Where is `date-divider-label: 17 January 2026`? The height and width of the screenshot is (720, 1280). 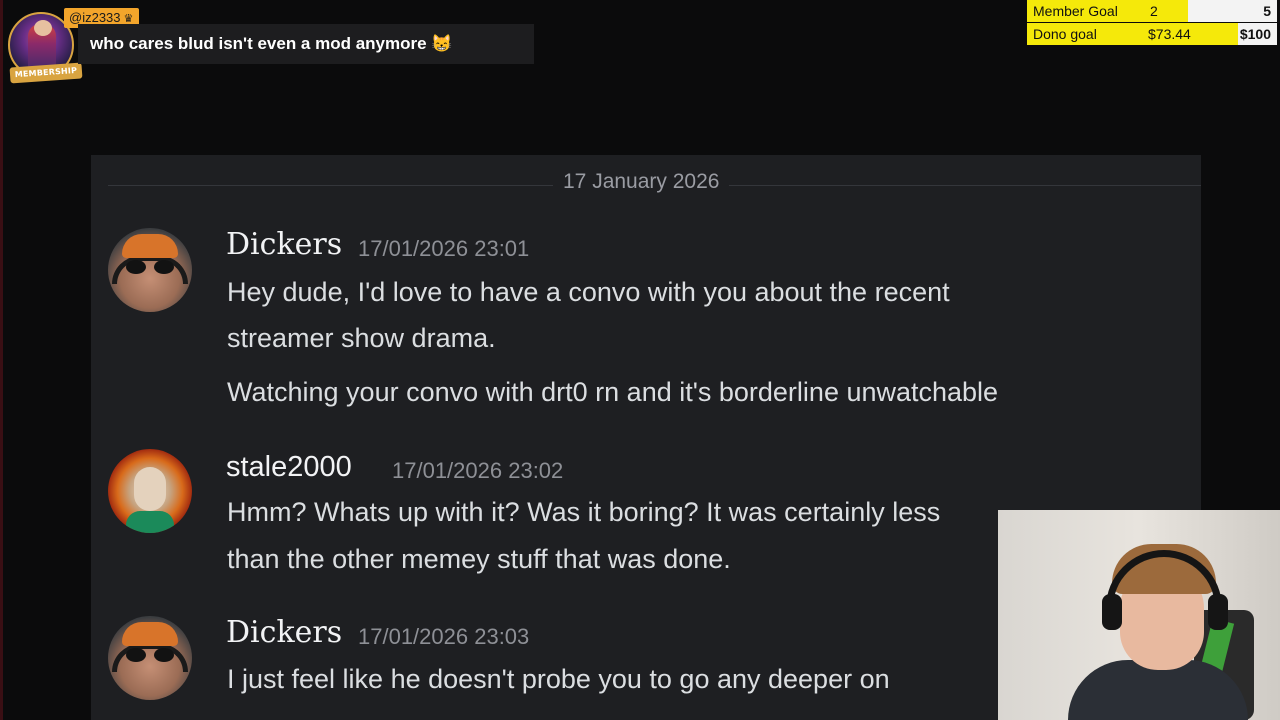
date-divider-label: 17 January 2026 is located at coordinates (641, 182).